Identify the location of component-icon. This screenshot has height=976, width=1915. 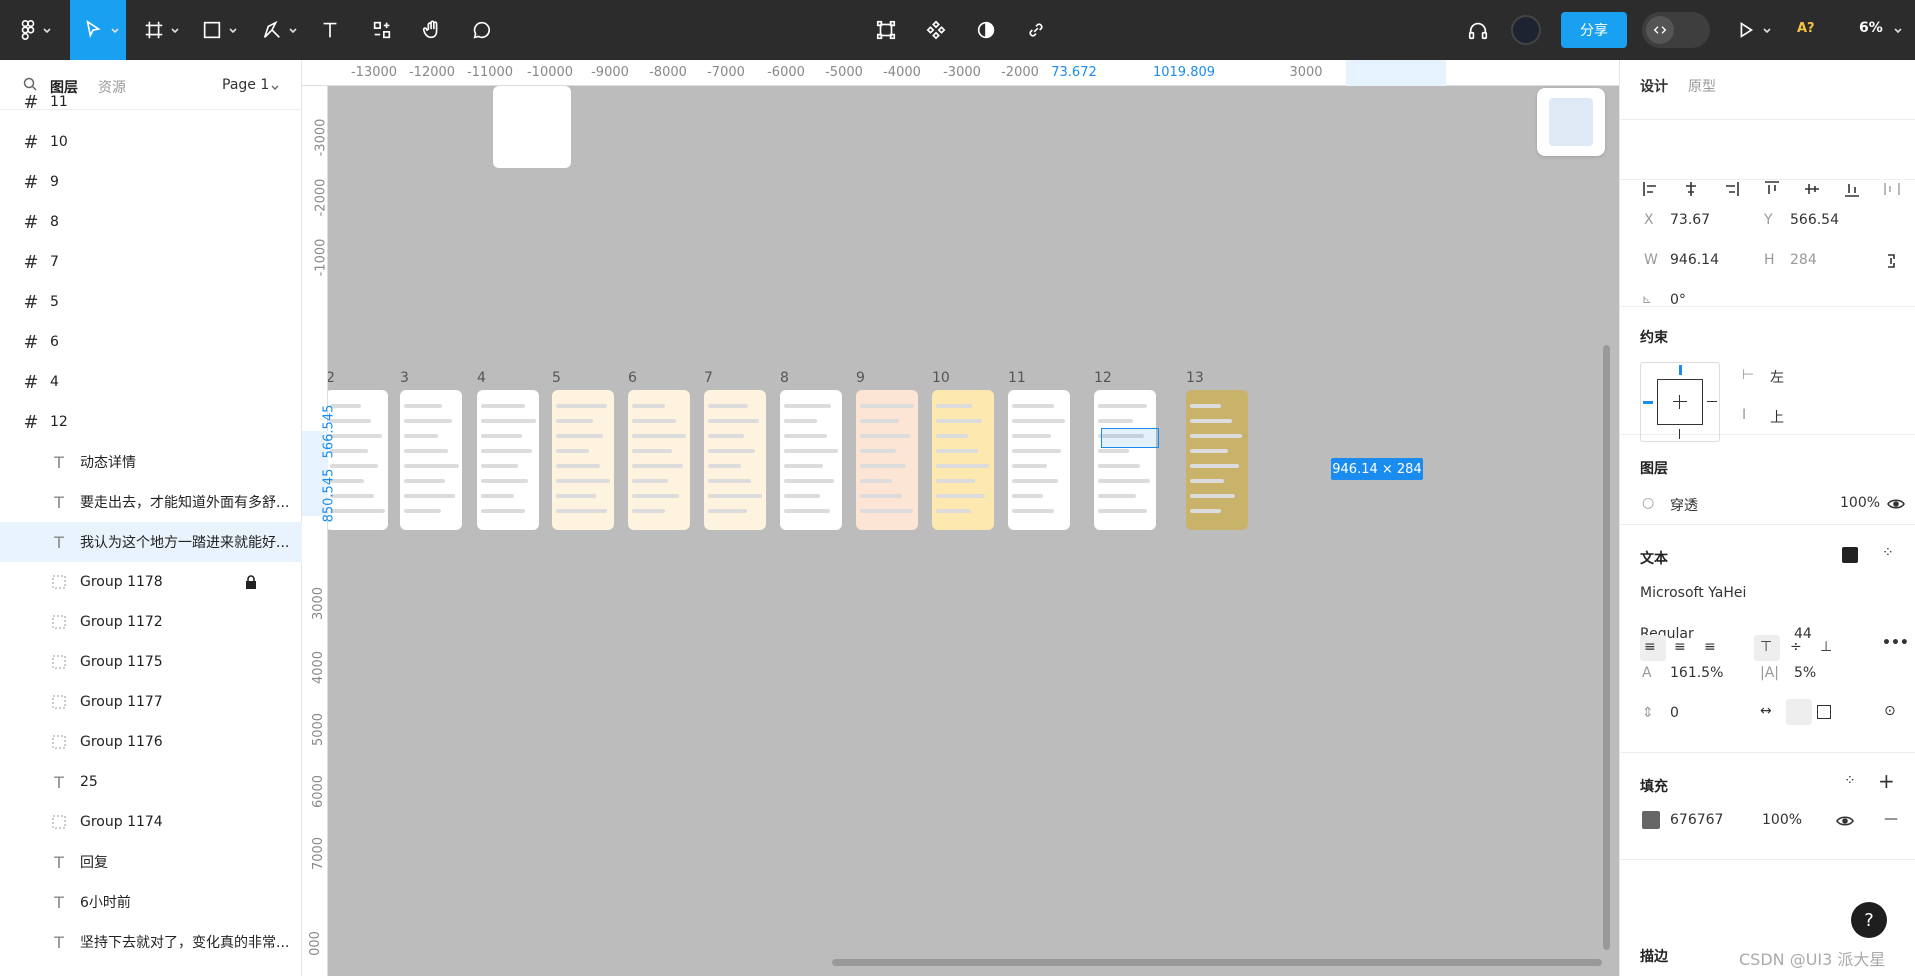
(936, 30).